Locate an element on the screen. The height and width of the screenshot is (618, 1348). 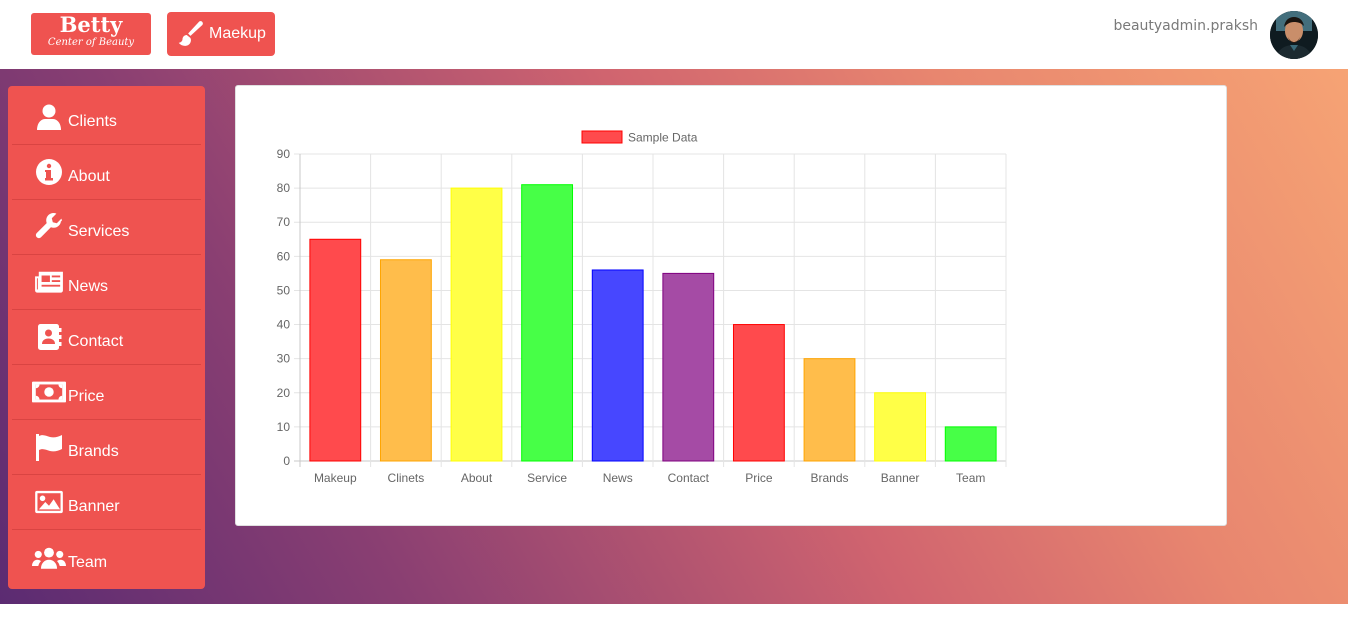
sidebar-item-label: About is located at coordinates (89, 176).